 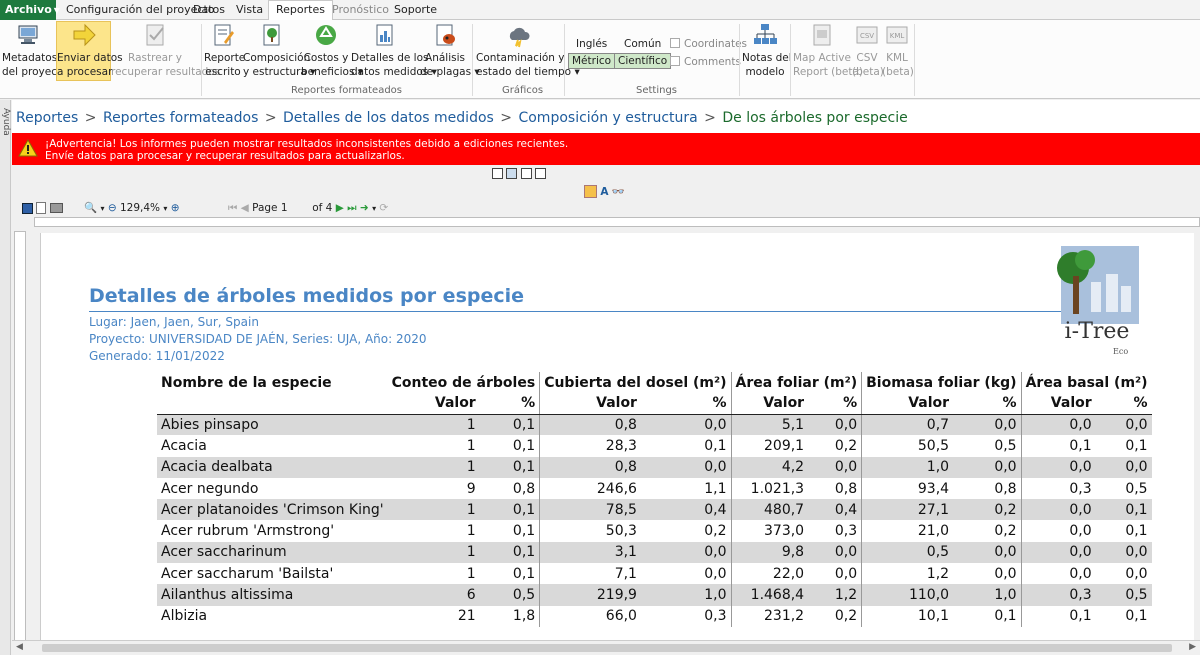 What do you see at coordinates (433, 595) in the screenshot?
I see `value-cell: 6` at bounding box center [433, 595].